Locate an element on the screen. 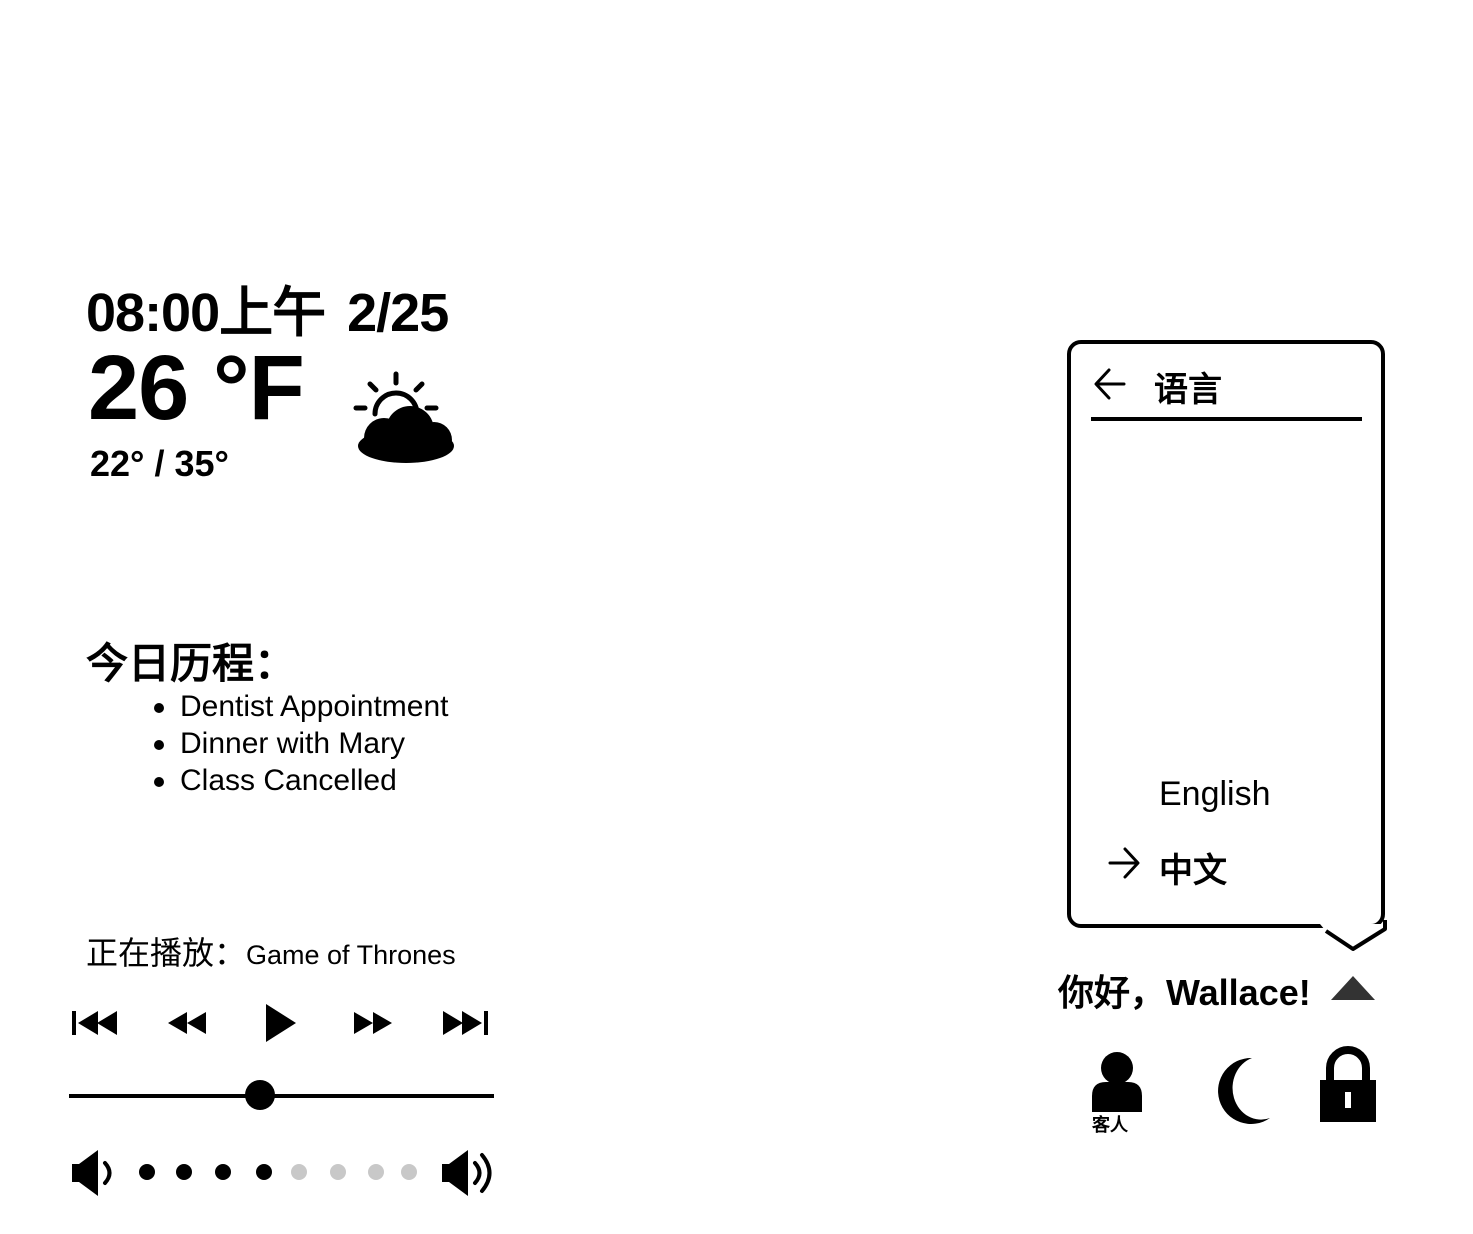 Image resolution: width=1473 pixels, height=1234 pixels. clock-time: 08:00上午 is located at coordinates (206, 313).